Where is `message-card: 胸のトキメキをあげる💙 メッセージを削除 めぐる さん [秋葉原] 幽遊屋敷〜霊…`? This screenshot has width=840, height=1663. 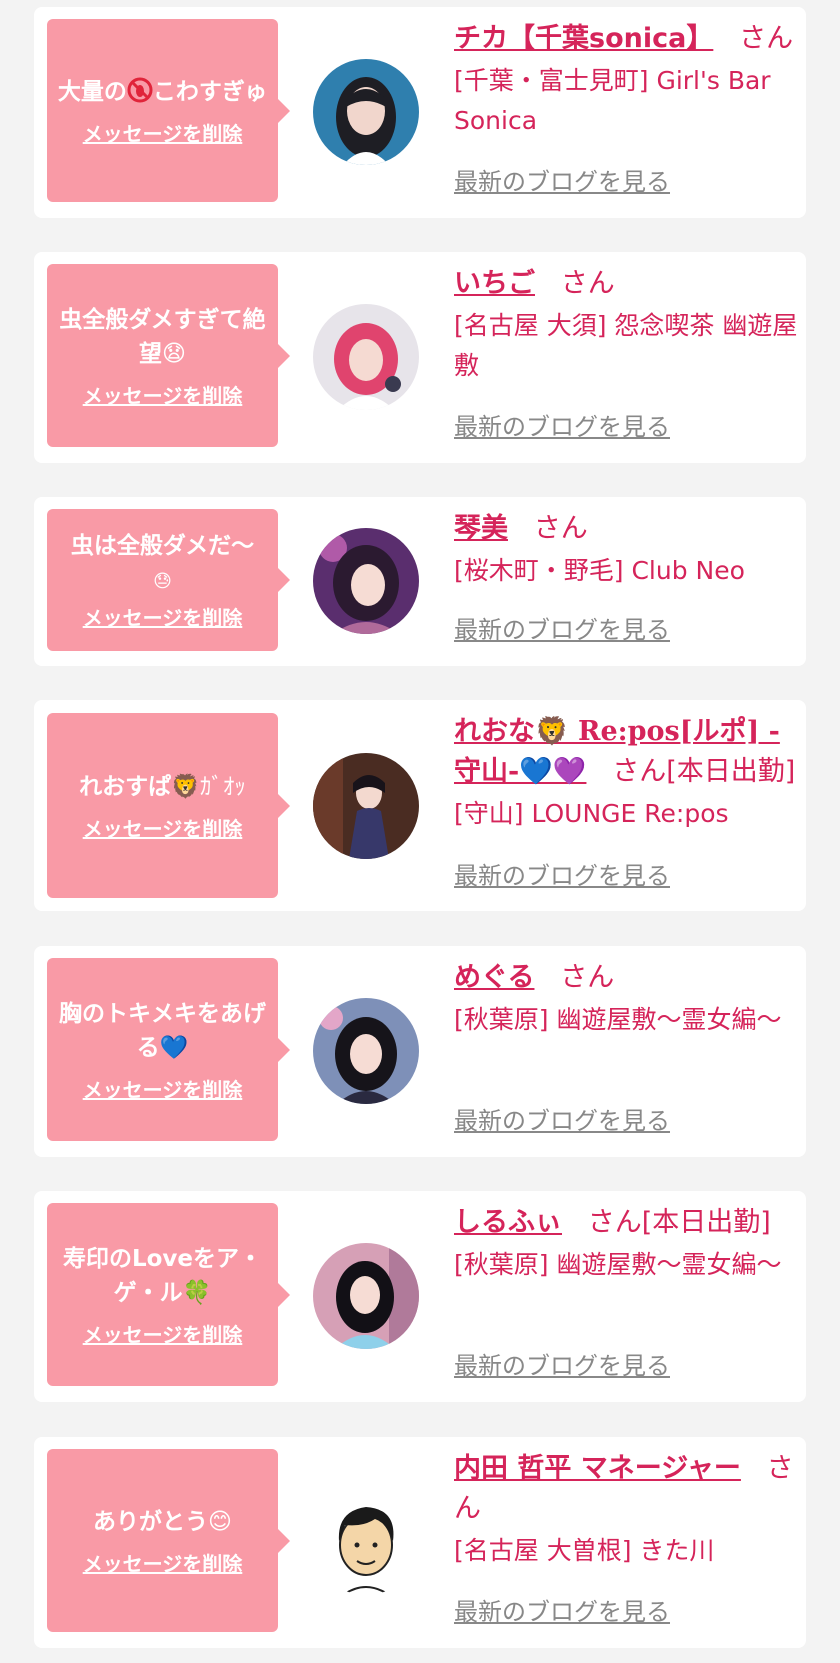
message-card: 胸のトキメキをあげる💙 メッセージを削除 めぐる さん [秋葉原] 幽遊屋敷〜霊… is located at coordinates (420, 1051).